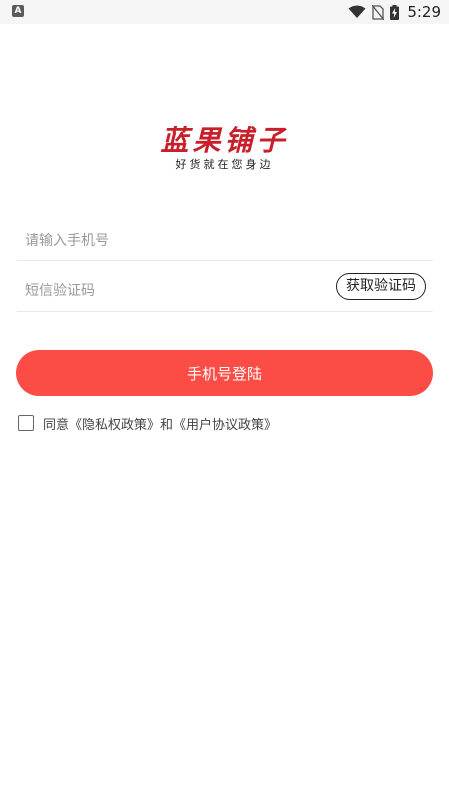 The image size is (449, 800). What do you see at coordinates (175, 241) in the screenshot?
I see `phone-input` at bounding box center [175, 241].